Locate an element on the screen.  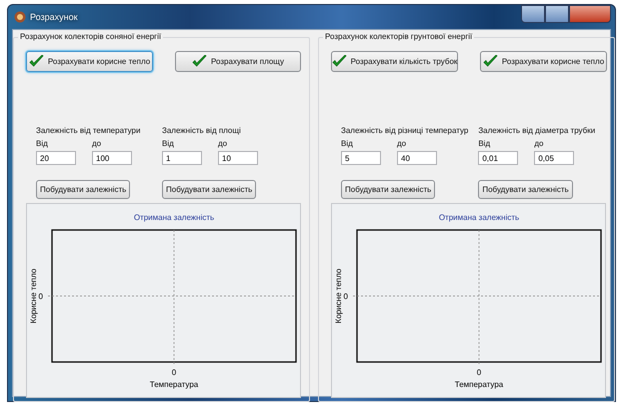
parameter-label: Залежність від площі is located at coordinates (202, 130).